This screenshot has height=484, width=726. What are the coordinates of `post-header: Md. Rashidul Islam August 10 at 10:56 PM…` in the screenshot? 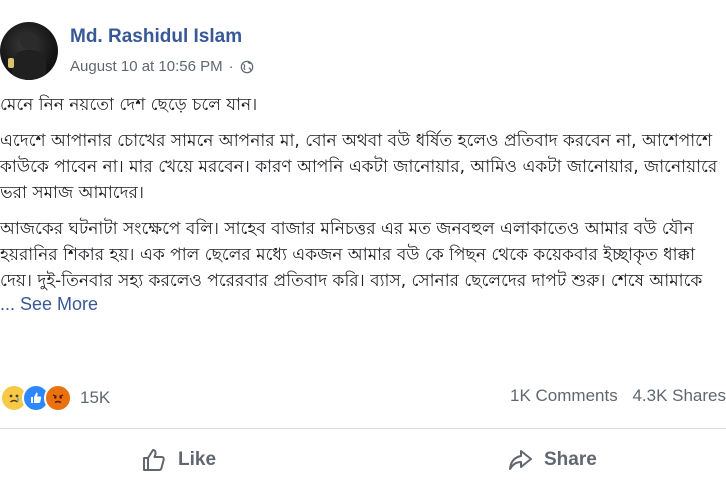 It's located at (363, 48).